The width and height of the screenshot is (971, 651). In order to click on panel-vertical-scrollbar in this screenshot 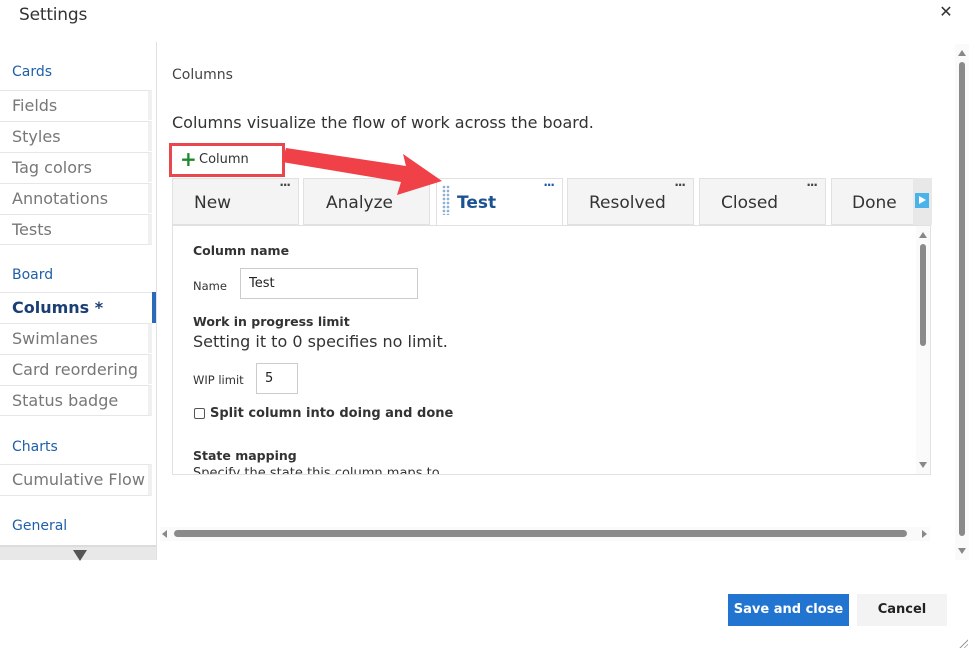, I will do `click(923, 350)`.